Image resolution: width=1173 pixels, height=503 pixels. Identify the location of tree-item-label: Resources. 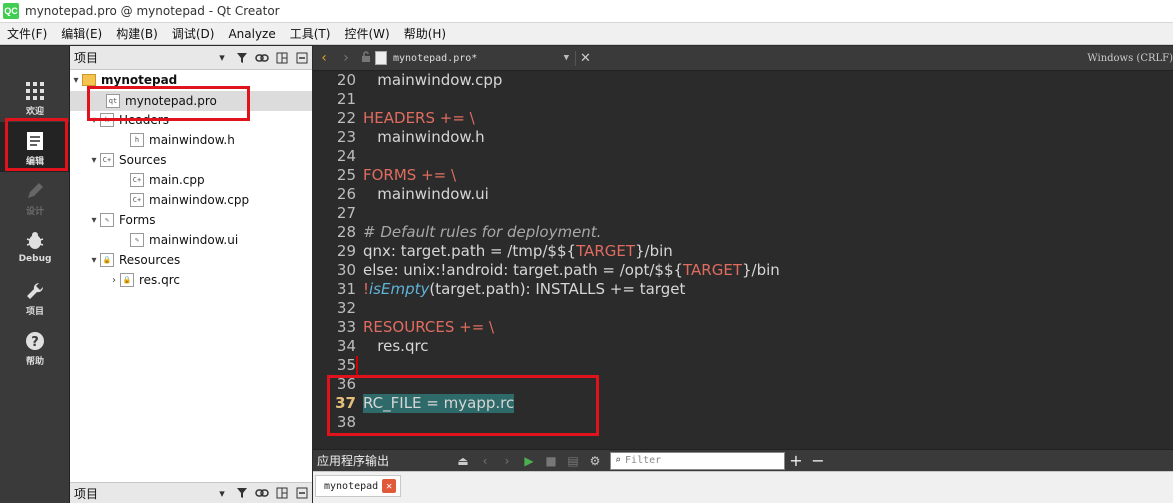
(150, 260).